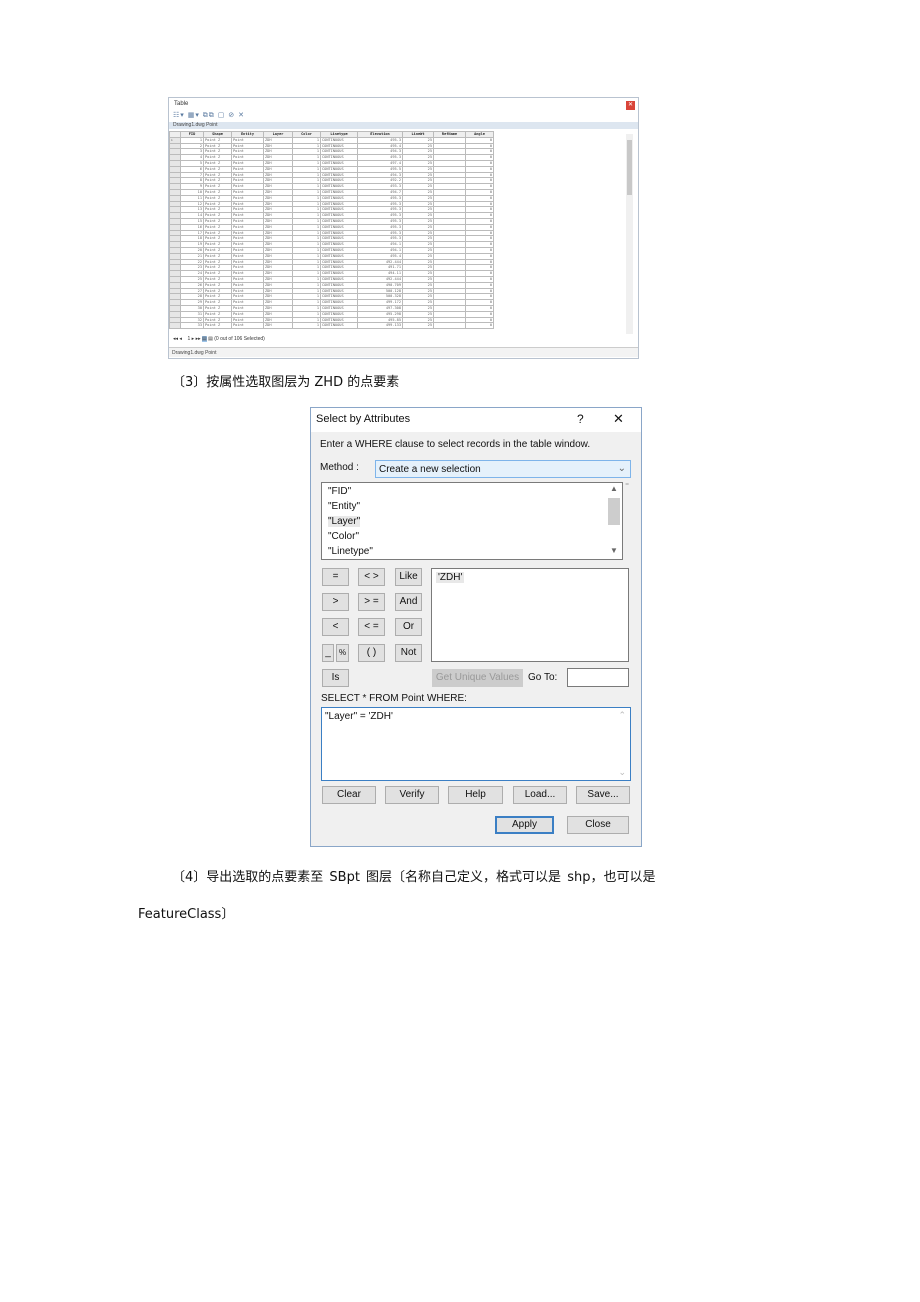  What do you see at coordinates (335, 627) in the screenshot?
I see `operator-less-button: <` at bounding box center [335, 627].